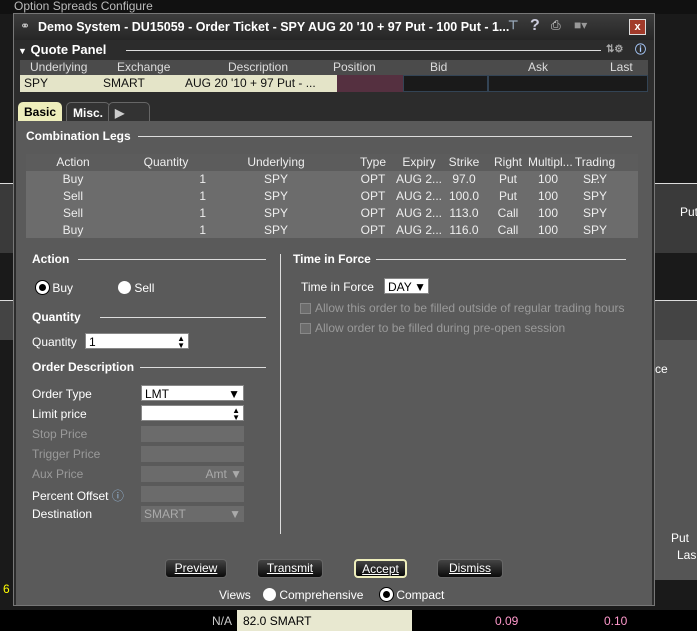 This screenshot has height=631, width=697. I want to click on column-header: Right, so click(508, 162).